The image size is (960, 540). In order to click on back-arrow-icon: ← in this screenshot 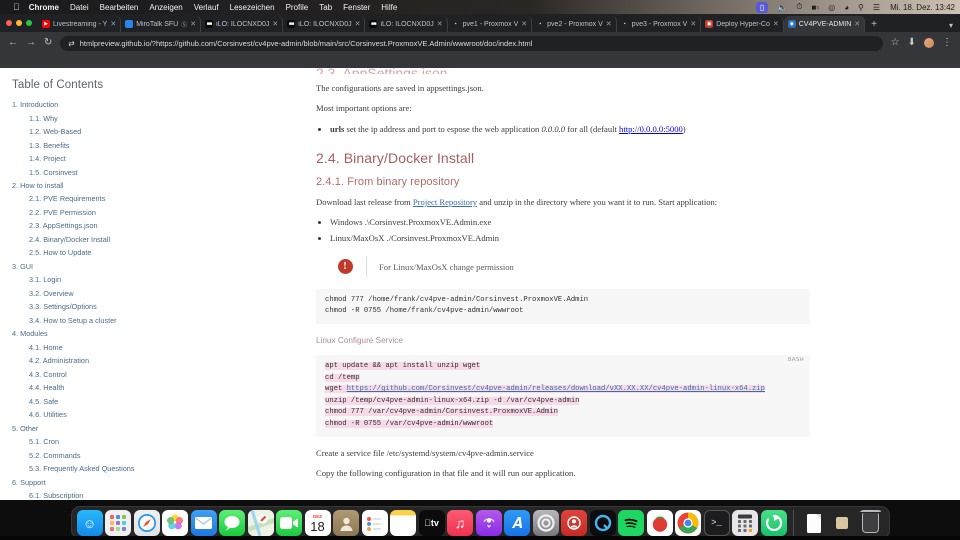, I will do `click(13, 43)`.